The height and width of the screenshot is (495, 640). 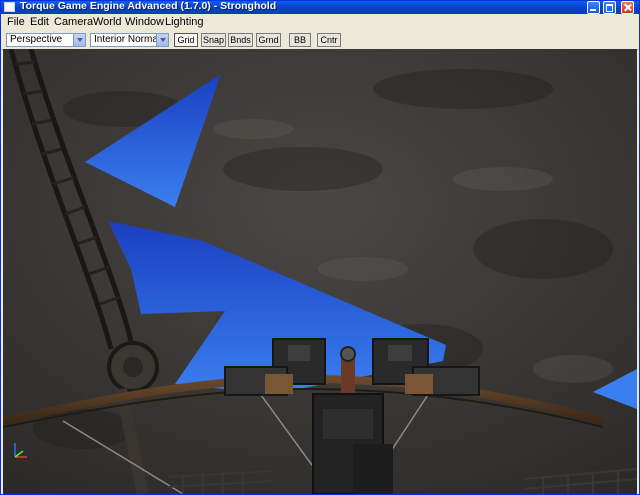 I want to click on minimize-icon, so click(x=593, y=7).